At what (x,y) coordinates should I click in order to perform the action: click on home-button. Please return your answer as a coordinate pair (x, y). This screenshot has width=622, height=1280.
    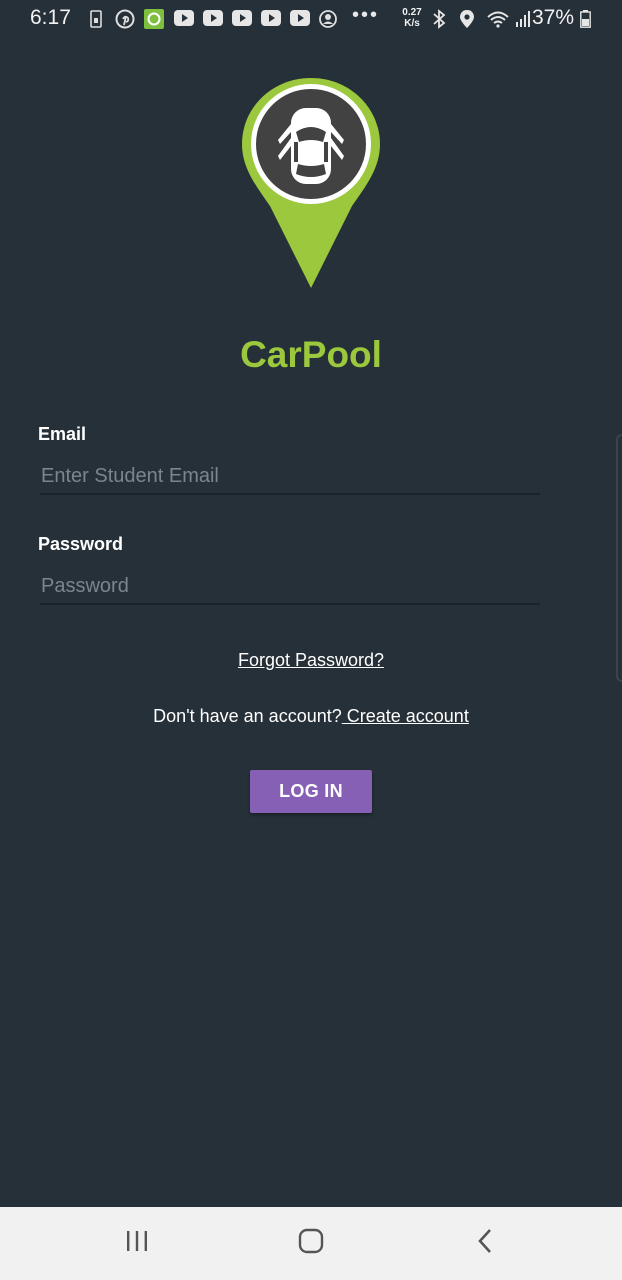
    Looking at the image, I should click on (311, 1243).